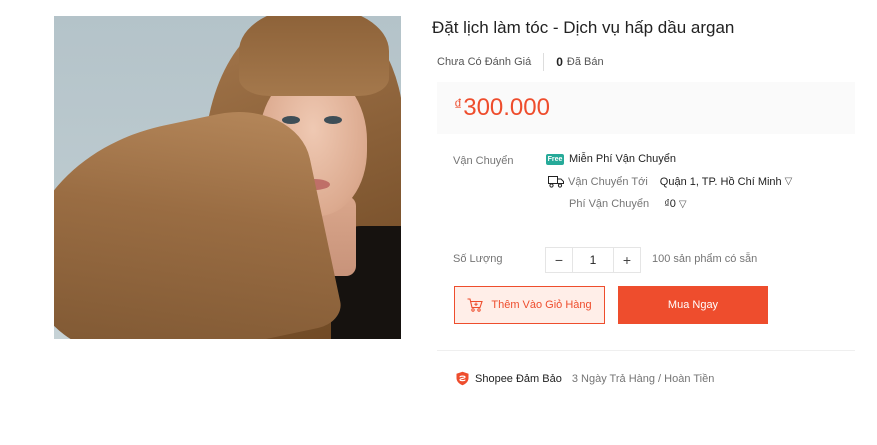 The width and height of the screenshot is (877, 445). I want to click on guarantee-description: 3 Ngày Trả Hàng / Hoàn Tiền, so click(643, 378).